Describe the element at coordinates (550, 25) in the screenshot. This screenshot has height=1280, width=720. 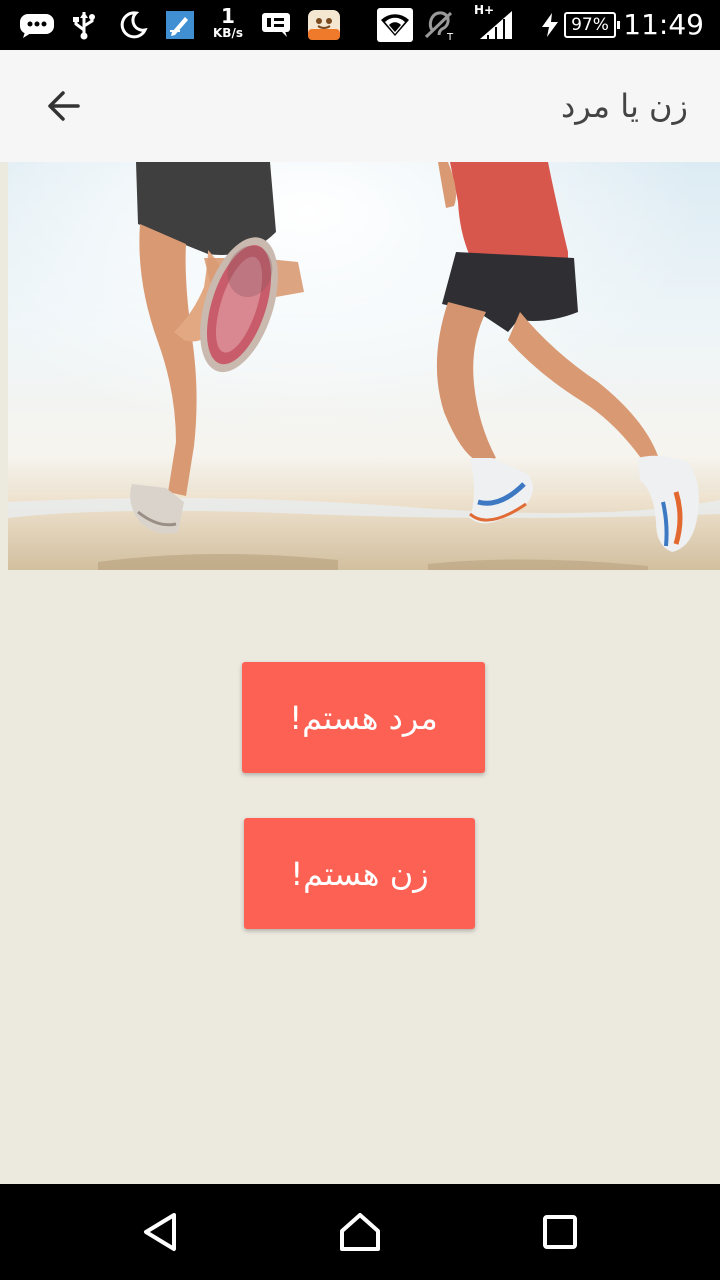
I see `charging-icon` at that location.